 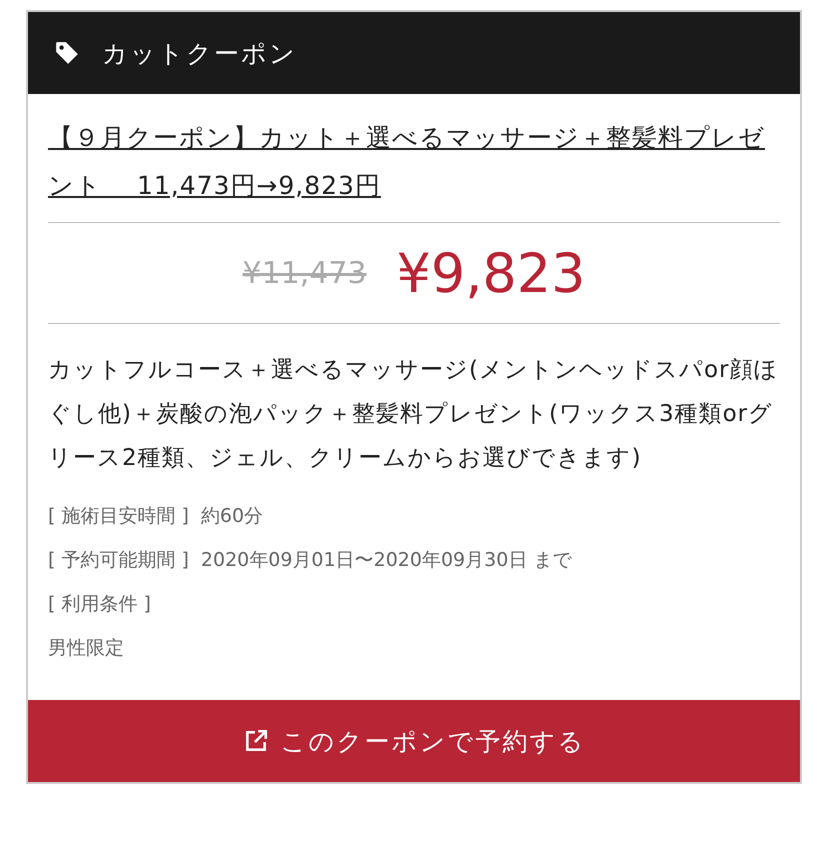 I want to click on detail-value: 2020年09月01日〜2020年09月30日 まで, so click(x=386, y=560).